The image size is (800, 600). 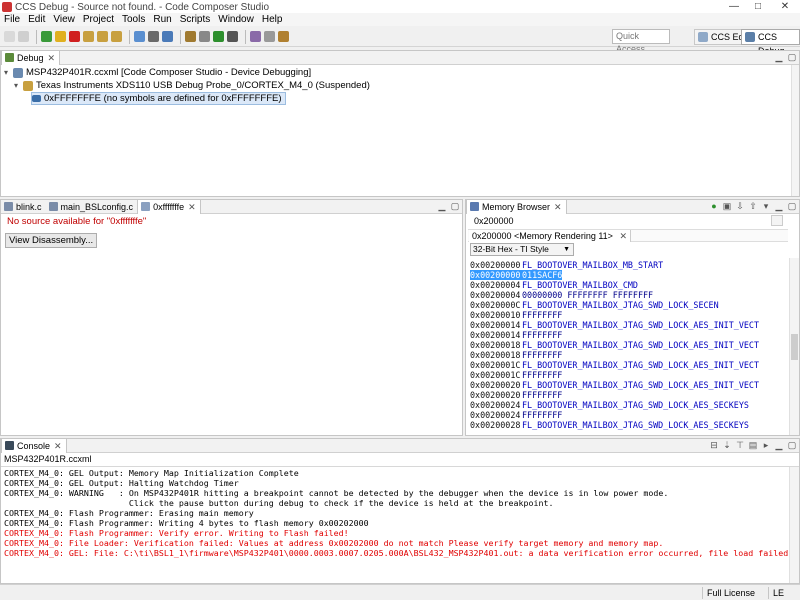 What do you see at coordinates (9, 36) in the screenshot?
I see `new-icon` at bounding box center [9, 36].